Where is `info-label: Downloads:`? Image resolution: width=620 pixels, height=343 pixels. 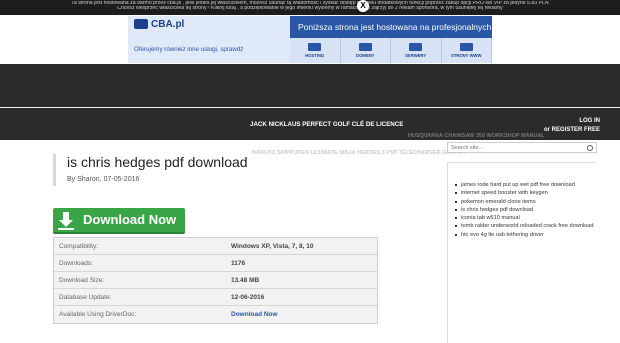 info-label: Downloads: is located at coordinates (76, 263).